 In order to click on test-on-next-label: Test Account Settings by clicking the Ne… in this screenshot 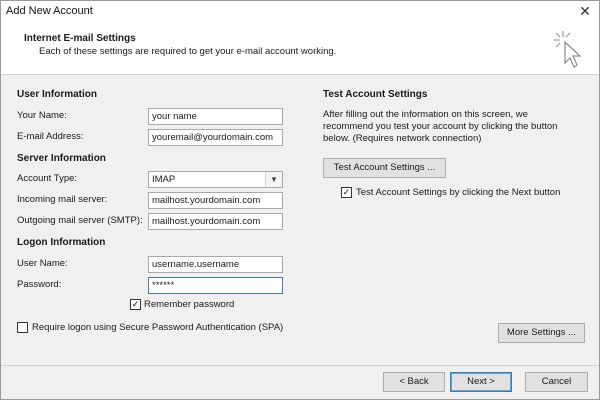, I will do `click(458, 192)`.